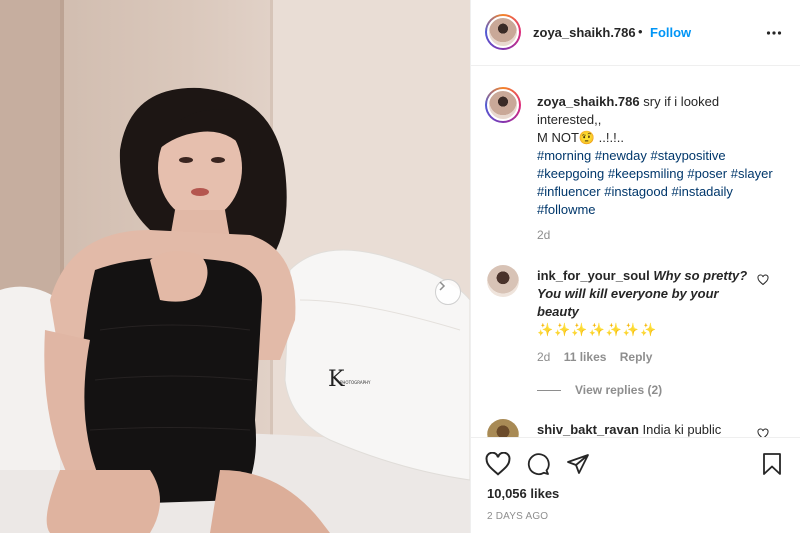  Describe the element at coordinates (621, 155) in the screenshot. I see `hashtag: #newday` at that location.